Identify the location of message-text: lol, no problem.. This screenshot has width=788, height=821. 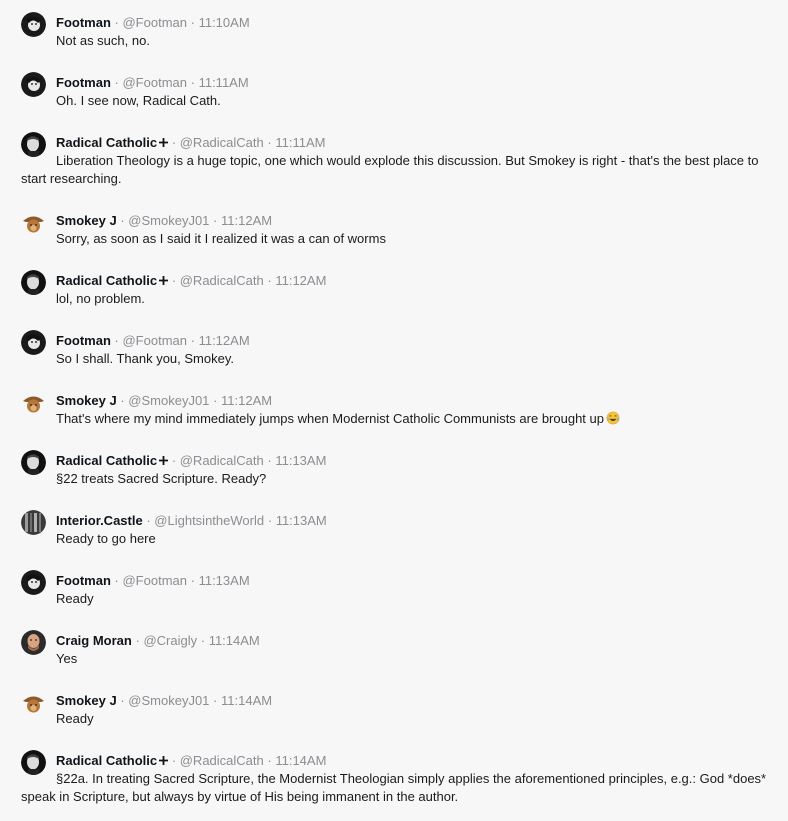
(100, 298).